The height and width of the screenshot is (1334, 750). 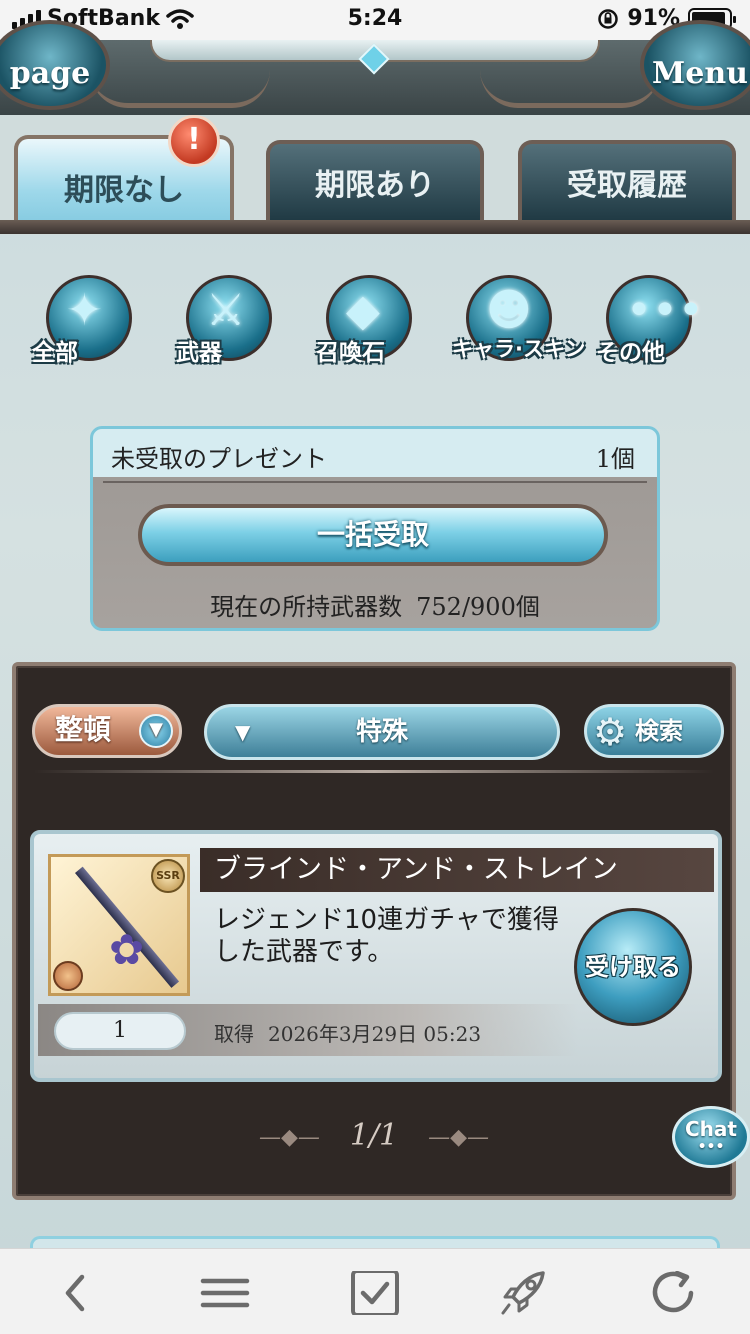 What do you see at coordinates (375, 20) in the screenshot?
I see `status-bar: SoftBank 5:24 91%` at bounding box center [375, 20].